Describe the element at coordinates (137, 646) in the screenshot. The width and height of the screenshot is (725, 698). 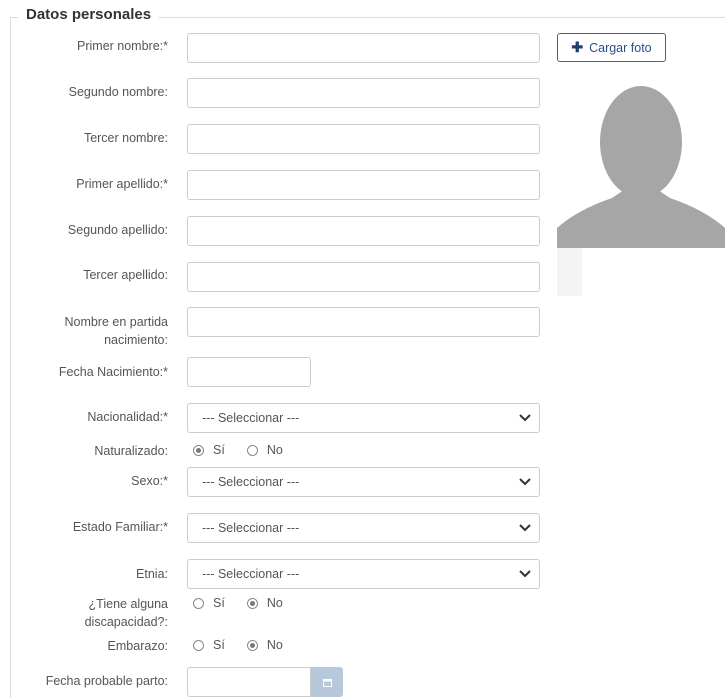
I see `label-embarazo: Embarazo:` at that location.